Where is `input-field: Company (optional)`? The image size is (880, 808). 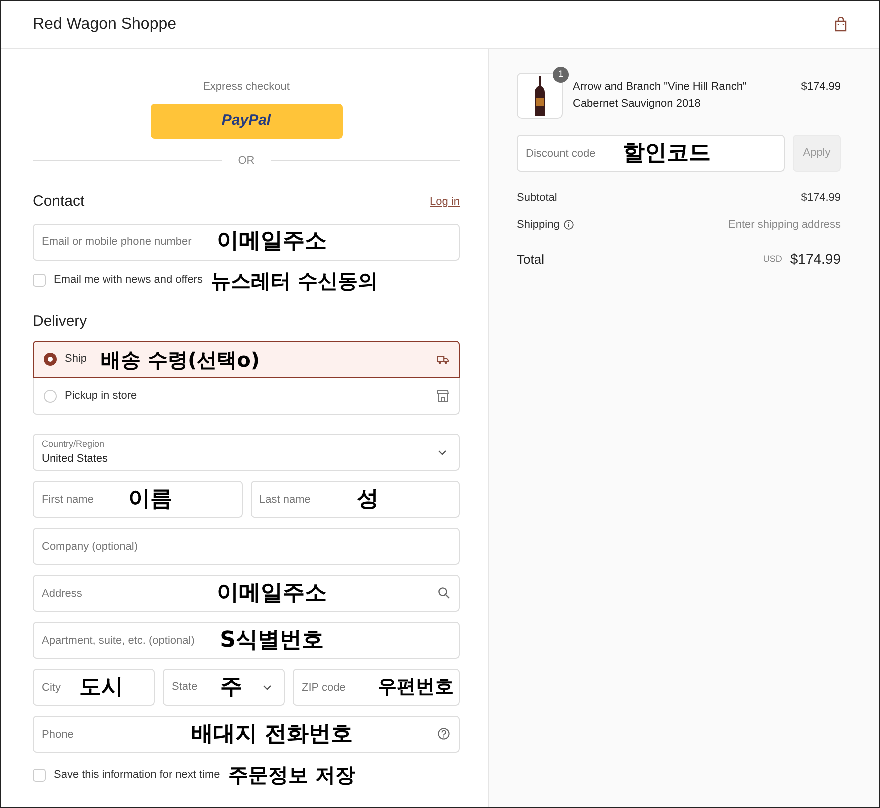
input-field: Company (optional) is located at coordinates (246, 546).